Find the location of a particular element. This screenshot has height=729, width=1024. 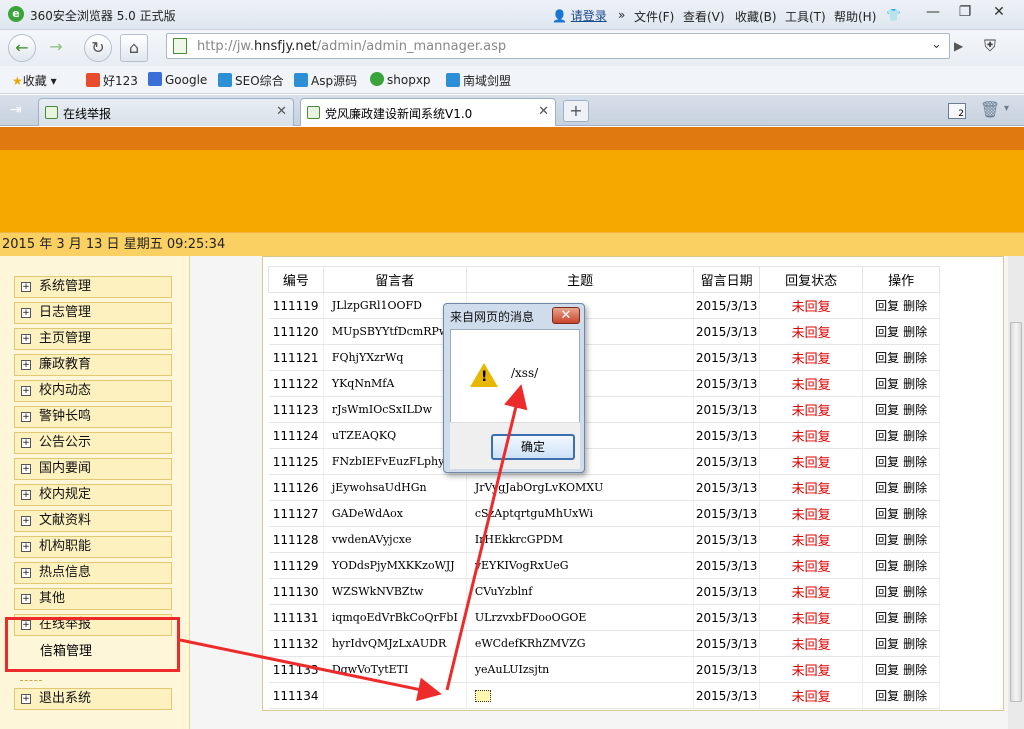

sidebar-item: + 主页管理 is located at coordinates (93, 339).